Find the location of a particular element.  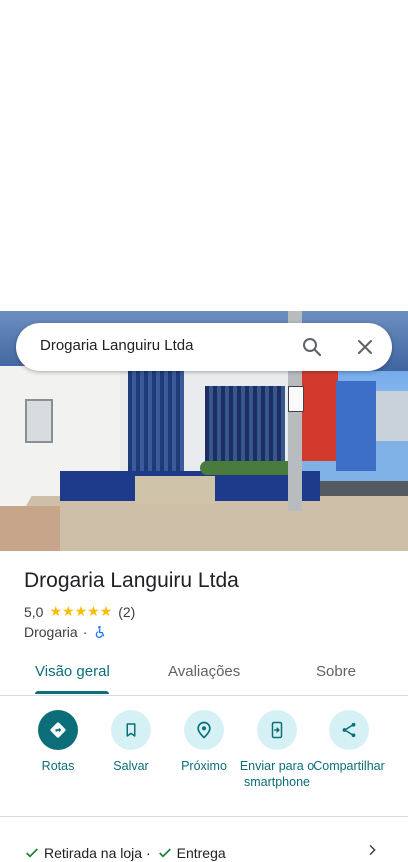

send-to-phone-icon is located at coordinates (277, 730).